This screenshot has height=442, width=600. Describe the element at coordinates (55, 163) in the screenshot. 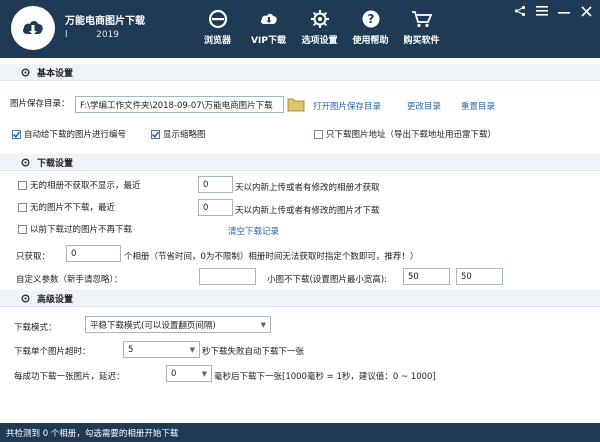

I see `section-title: 下载设置` at that location.